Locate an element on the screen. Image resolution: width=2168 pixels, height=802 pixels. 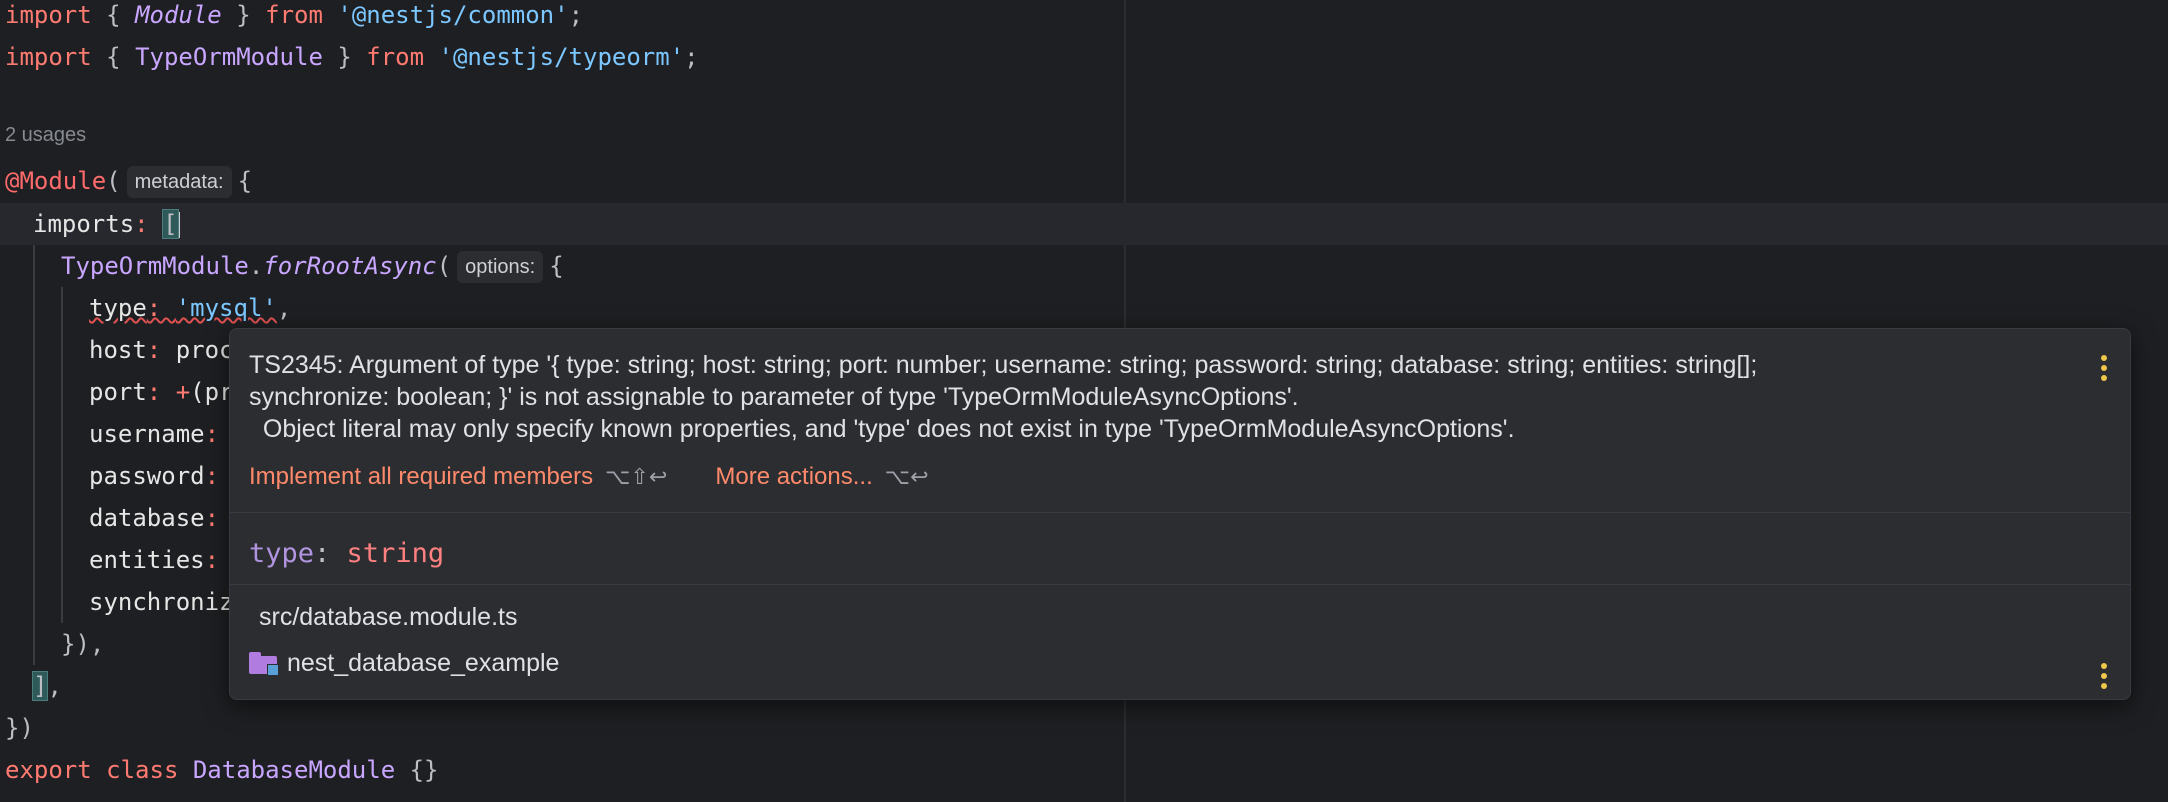
code-line-7: type: 'mysql', is located at coordinates (190, 308).